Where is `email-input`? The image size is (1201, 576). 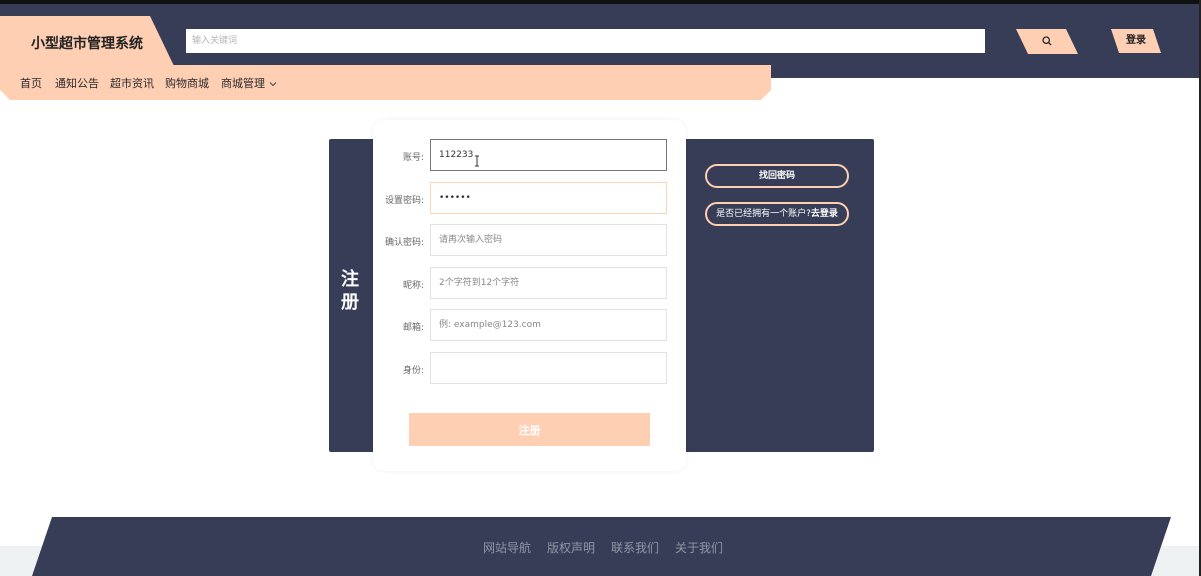
email-input is located at coordinates (548, 325).